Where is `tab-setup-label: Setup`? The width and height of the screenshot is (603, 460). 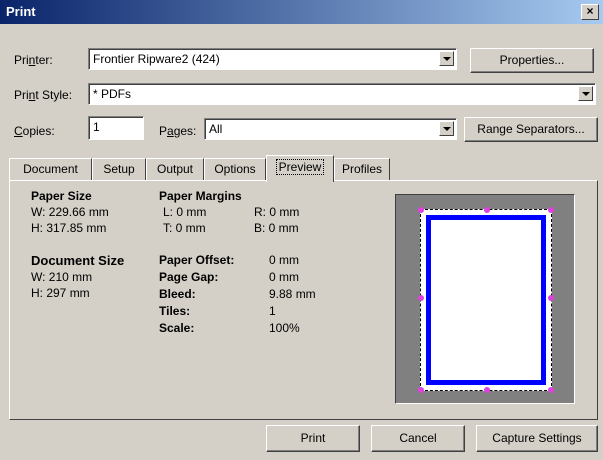
tab-setup-label: Setup is located at coordinates (119, 169).